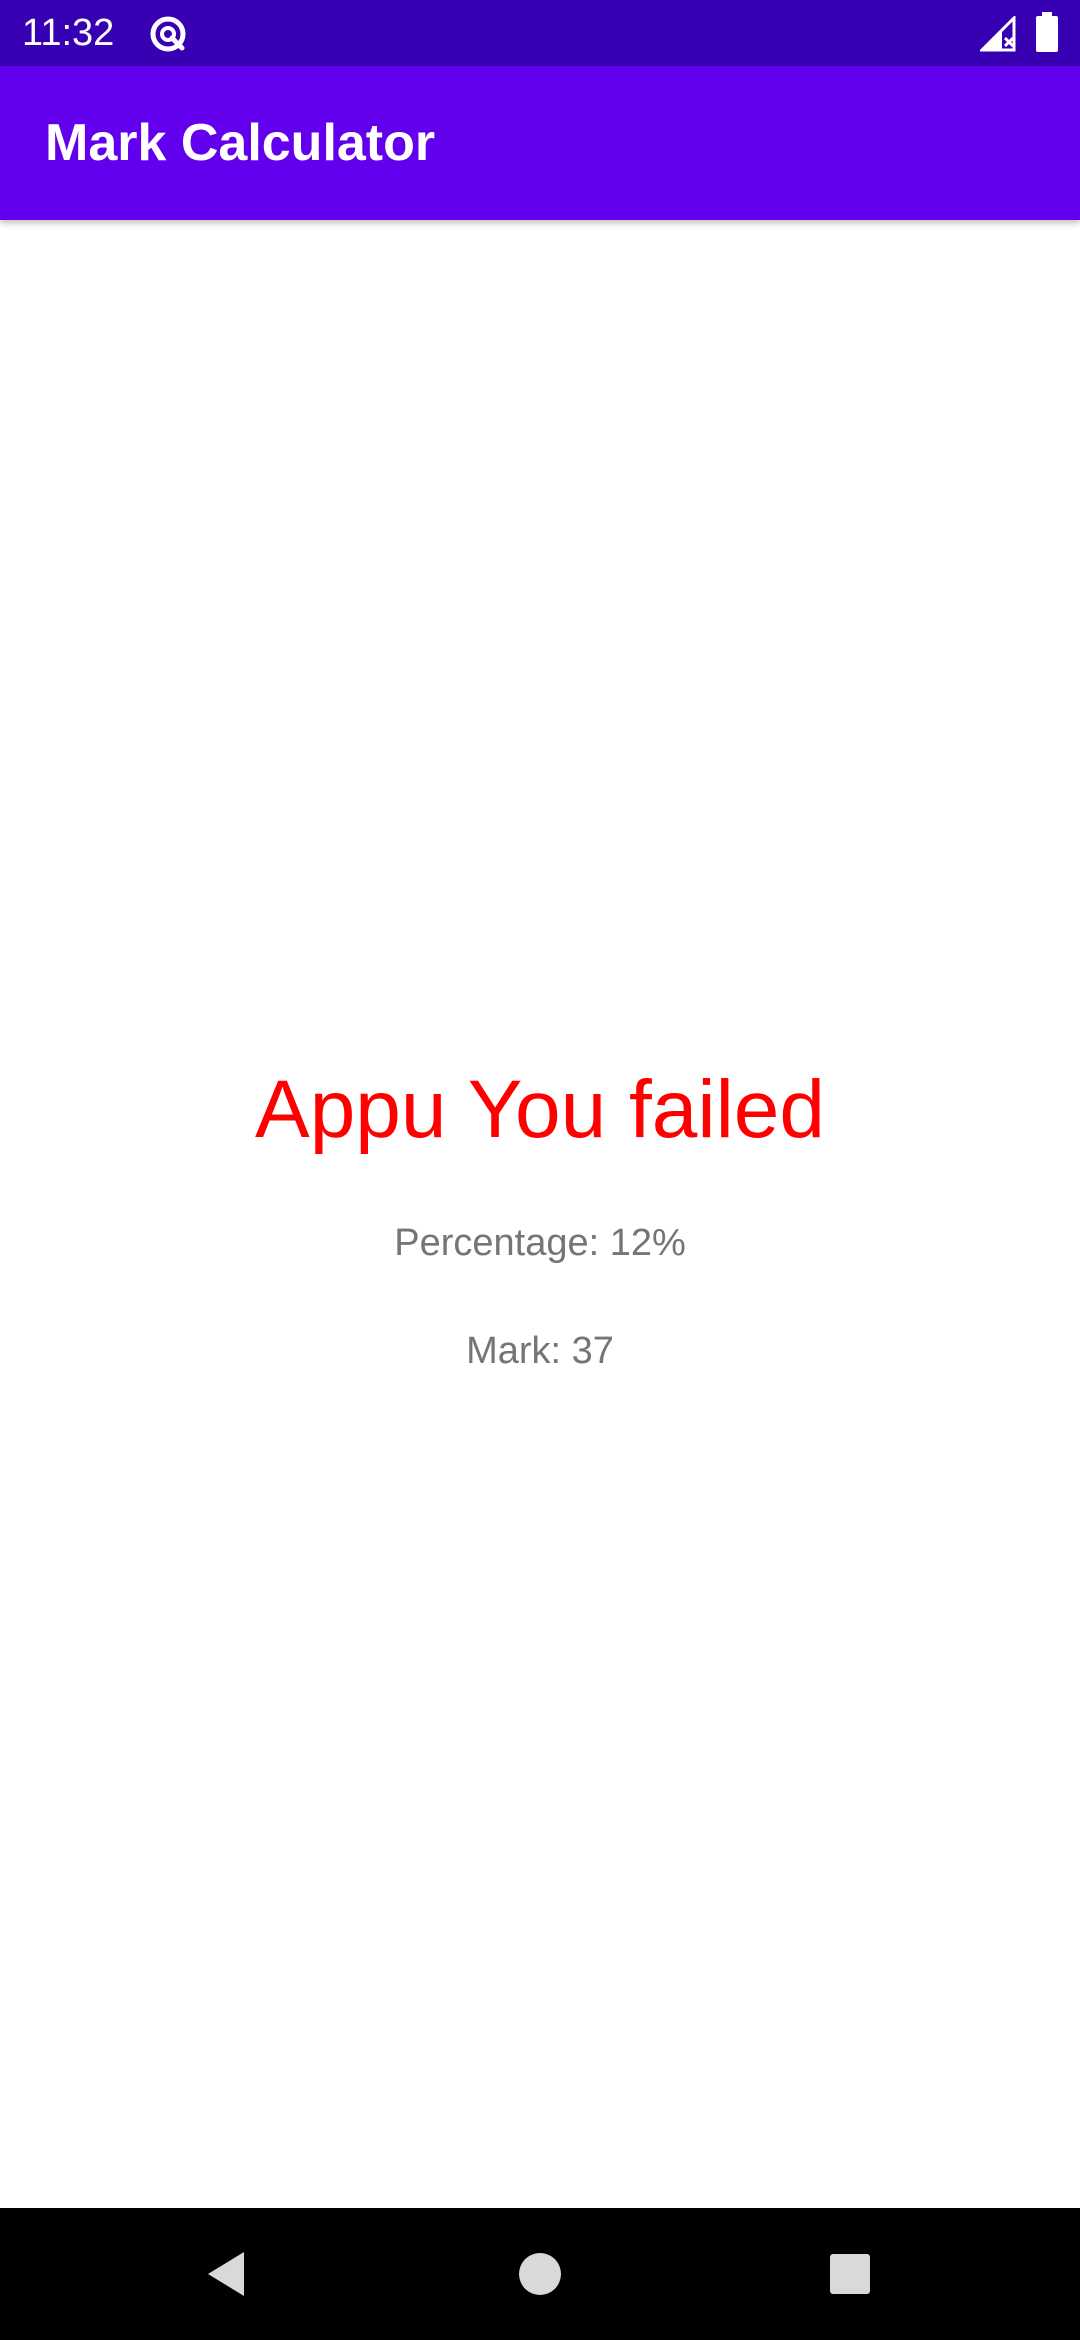 The image size is (1080, 2340). I want to click on home-icon, so click(540, 2274).